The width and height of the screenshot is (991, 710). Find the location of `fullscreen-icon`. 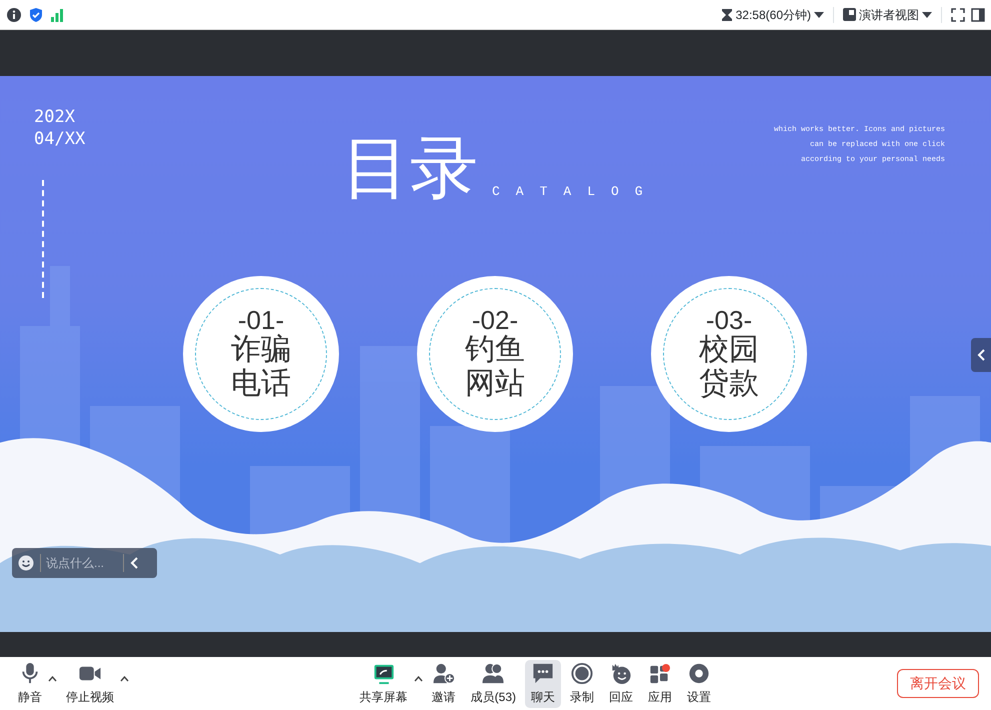

fullscreen-icon is located at coordinates (958, 15).